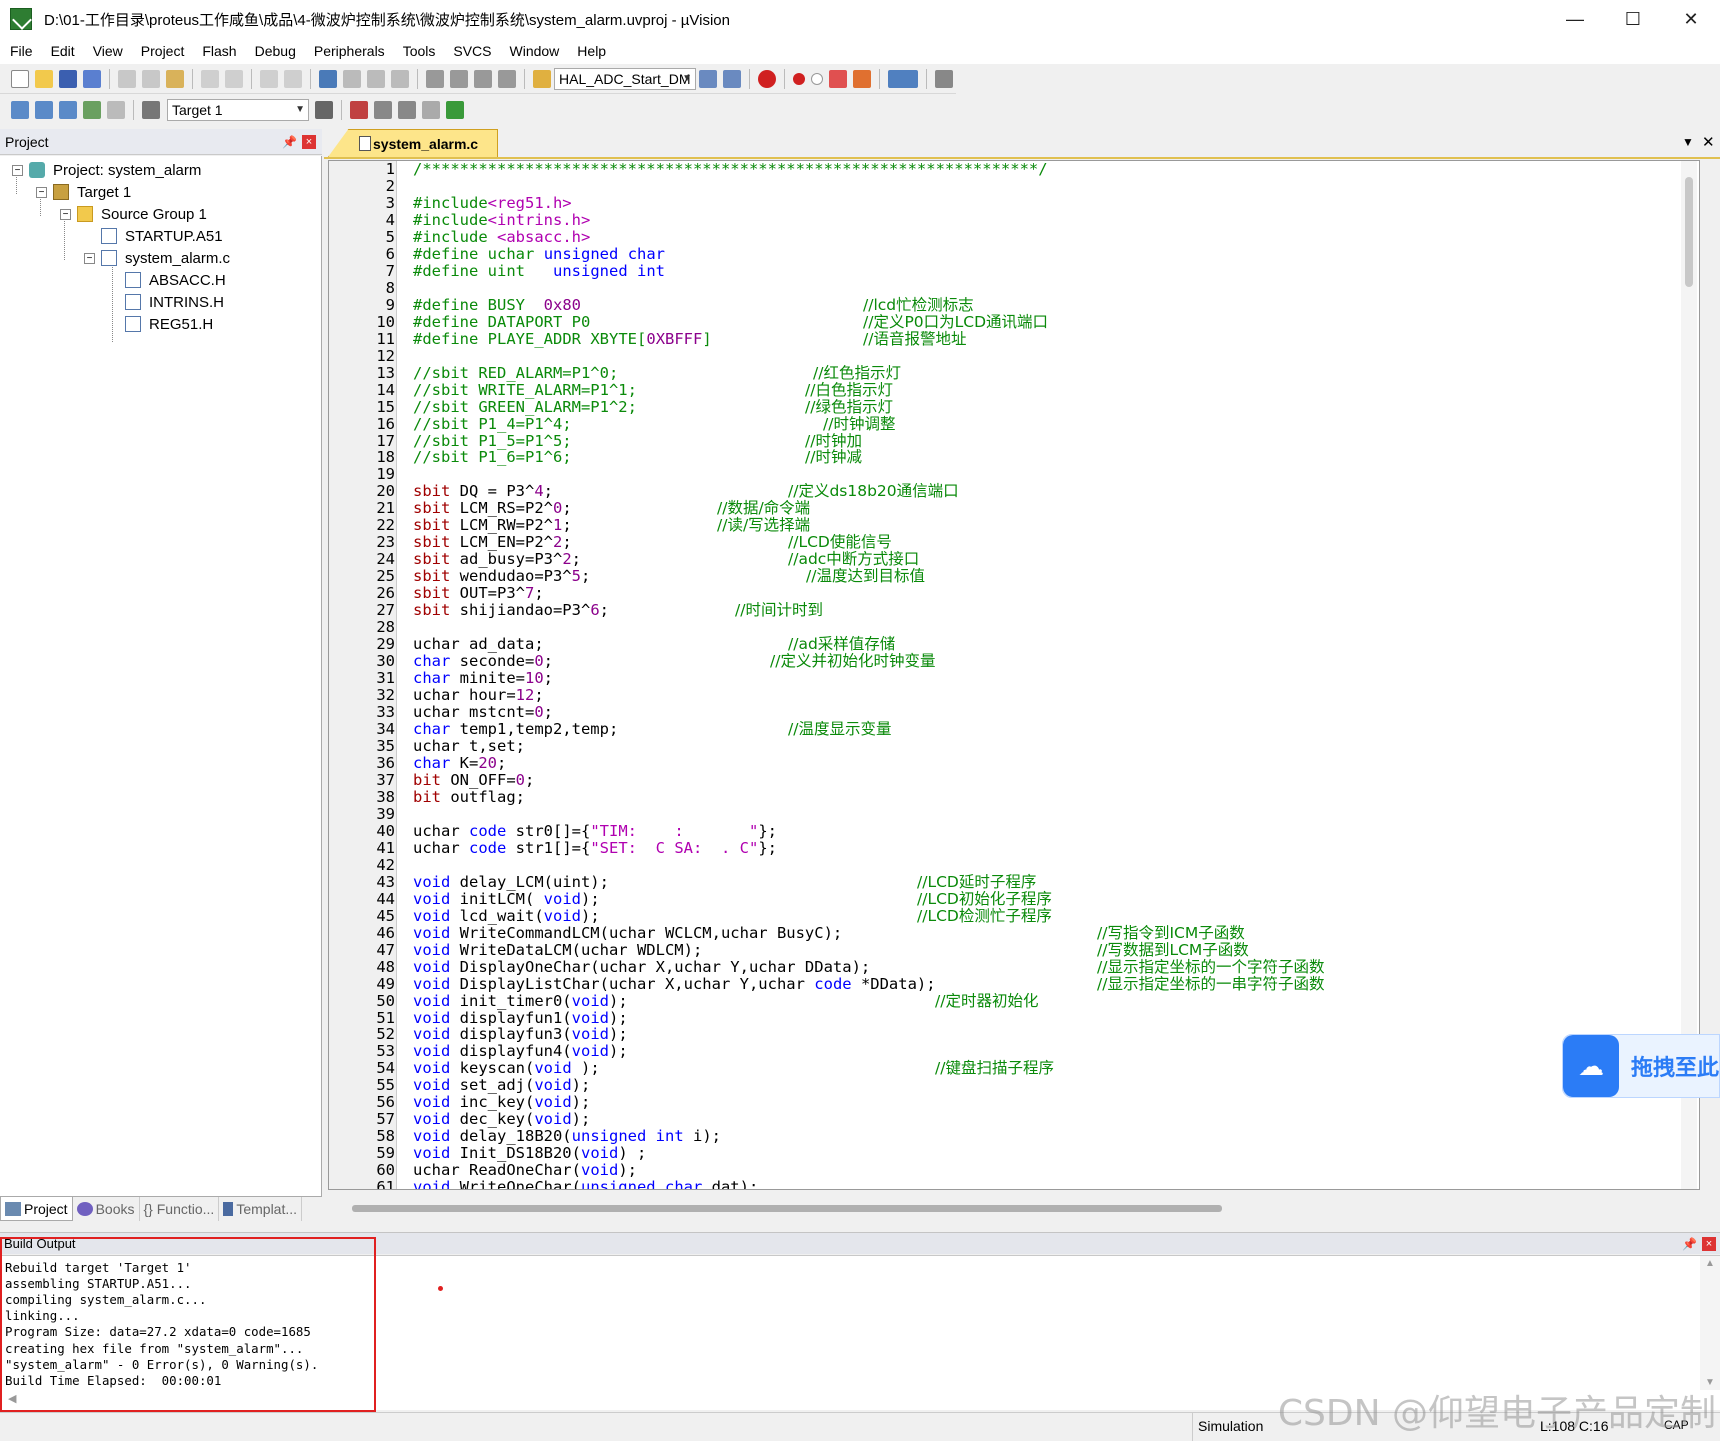 This screenshot has width=1720, height=1441. What do you see at coordinates (1210, 967) in the screenshot?
I see `code-comment: //显示指定坐标的一个字符子函数` at bounding box center [1210, 967].